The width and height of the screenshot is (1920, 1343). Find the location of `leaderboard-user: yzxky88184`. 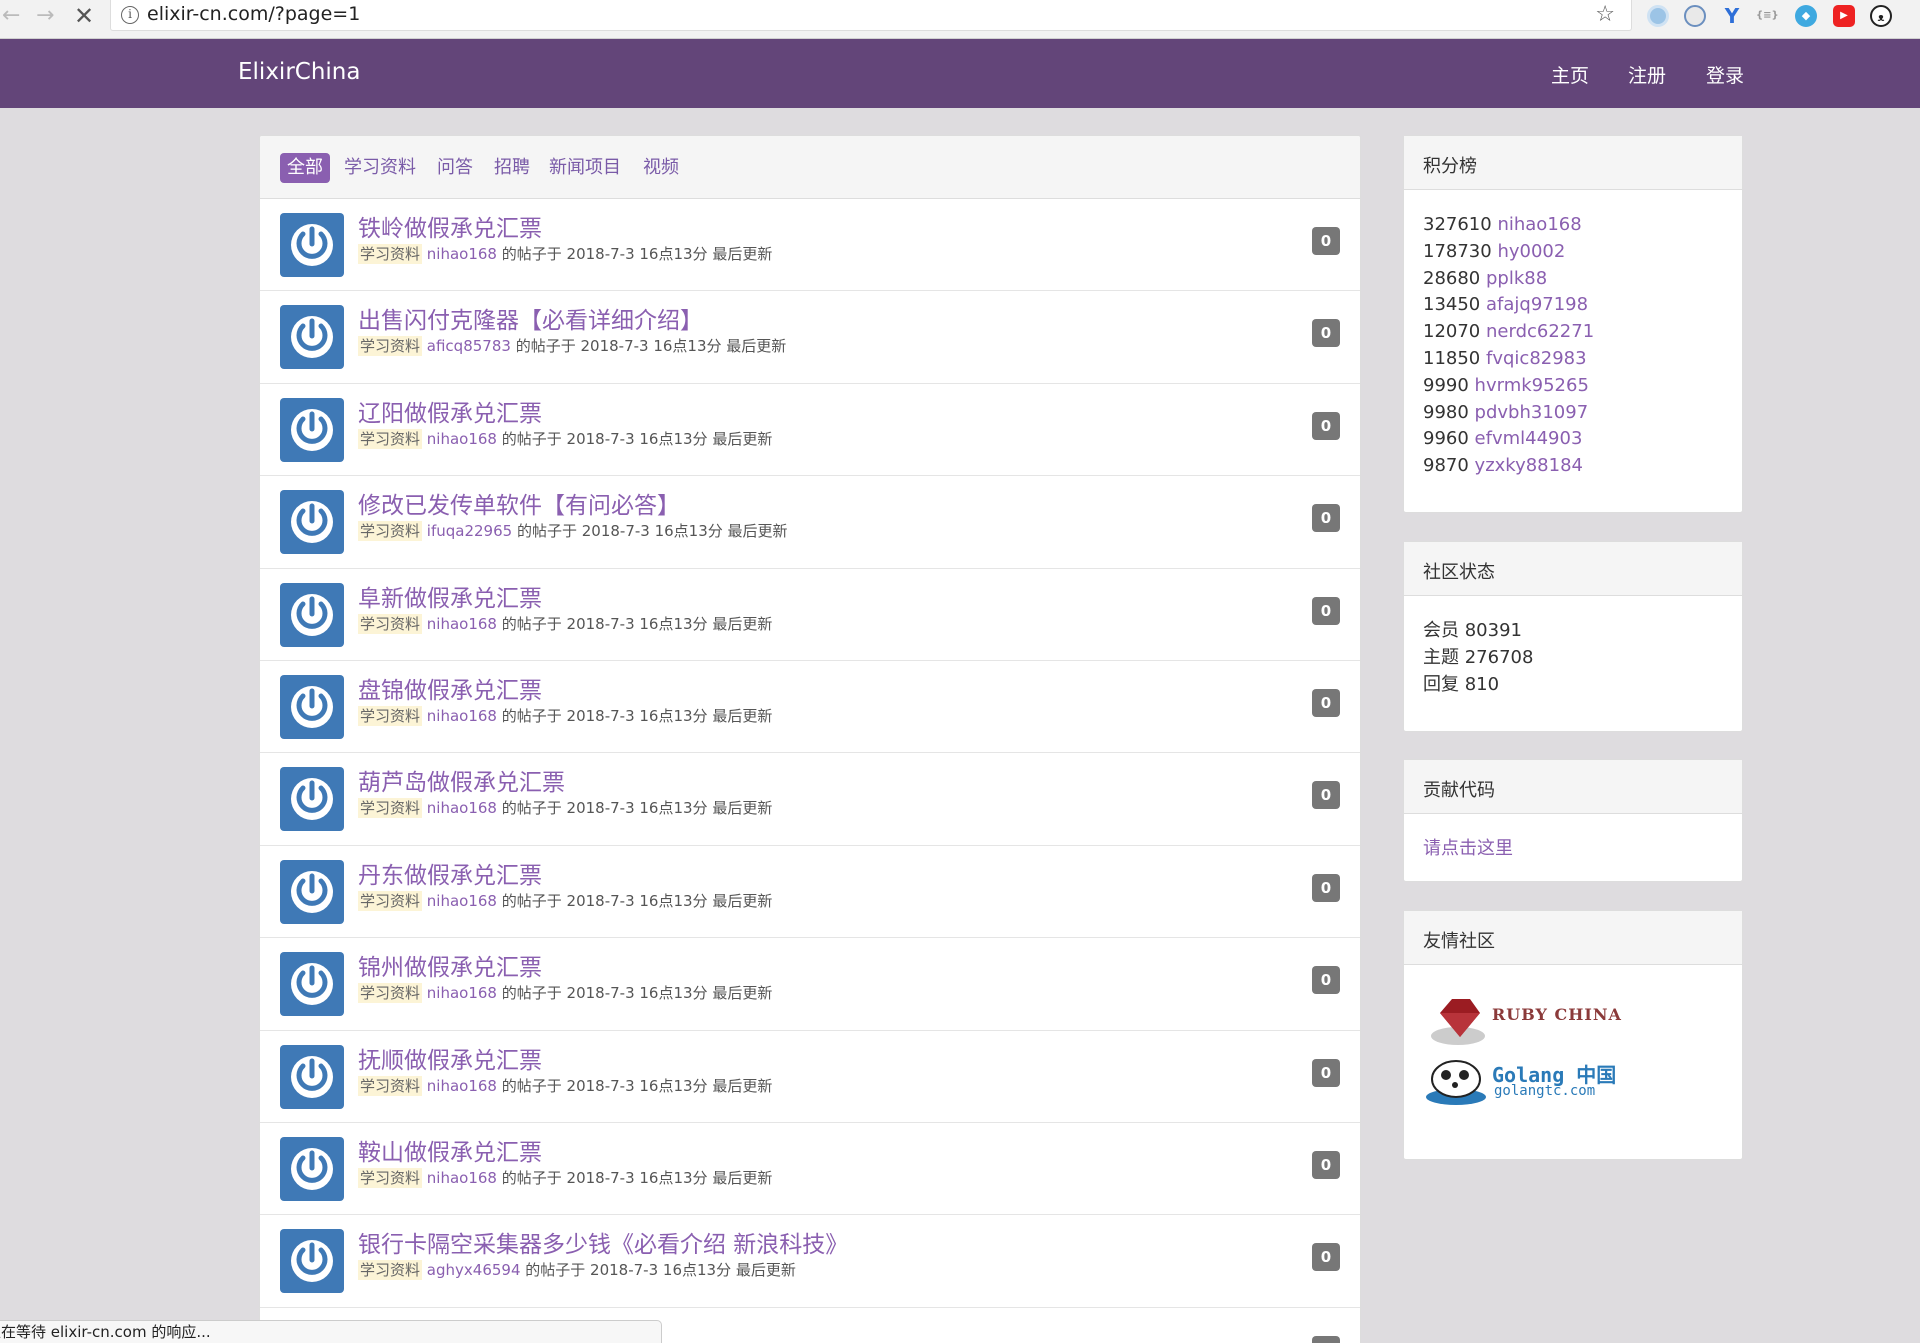

leaderboard-user: yzxky88184 is located at coordinates (1529, 465).